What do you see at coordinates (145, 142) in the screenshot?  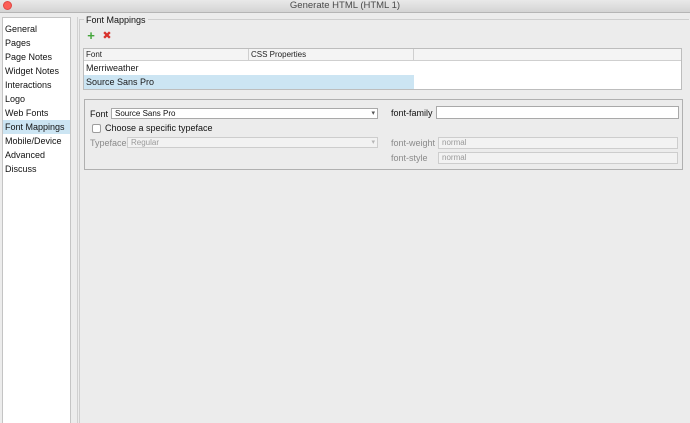 I see `typeface-select-value: Regular` at bounding box center [145, 142].